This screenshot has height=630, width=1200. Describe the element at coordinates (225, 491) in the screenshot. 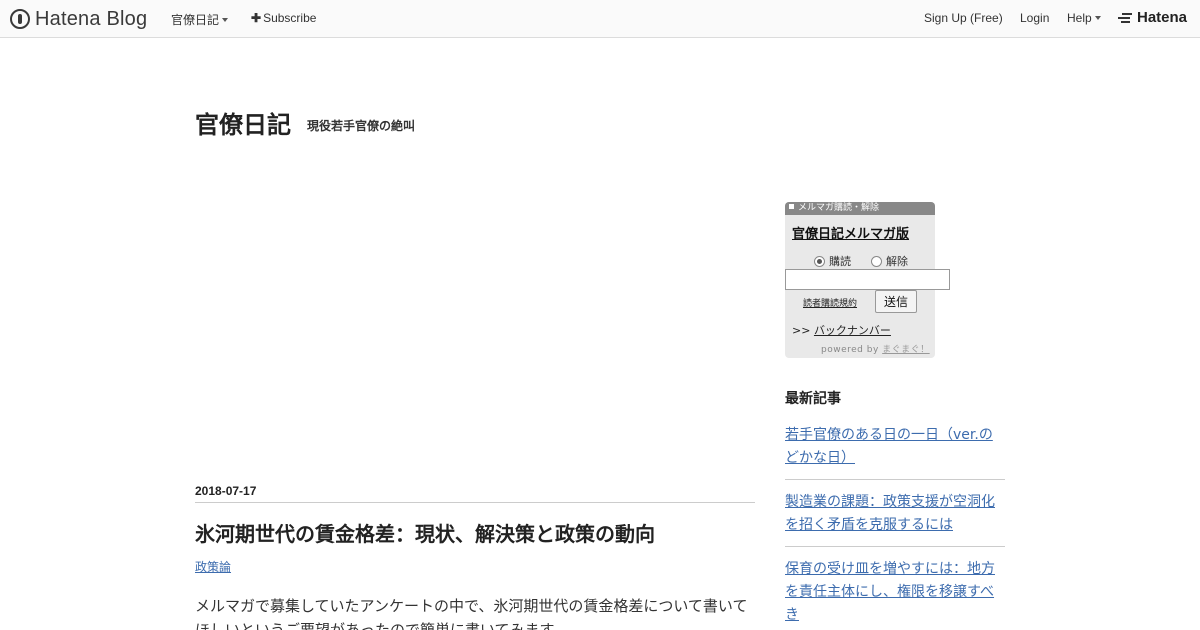

I see `entry-date: 2018-07-17` at that location.